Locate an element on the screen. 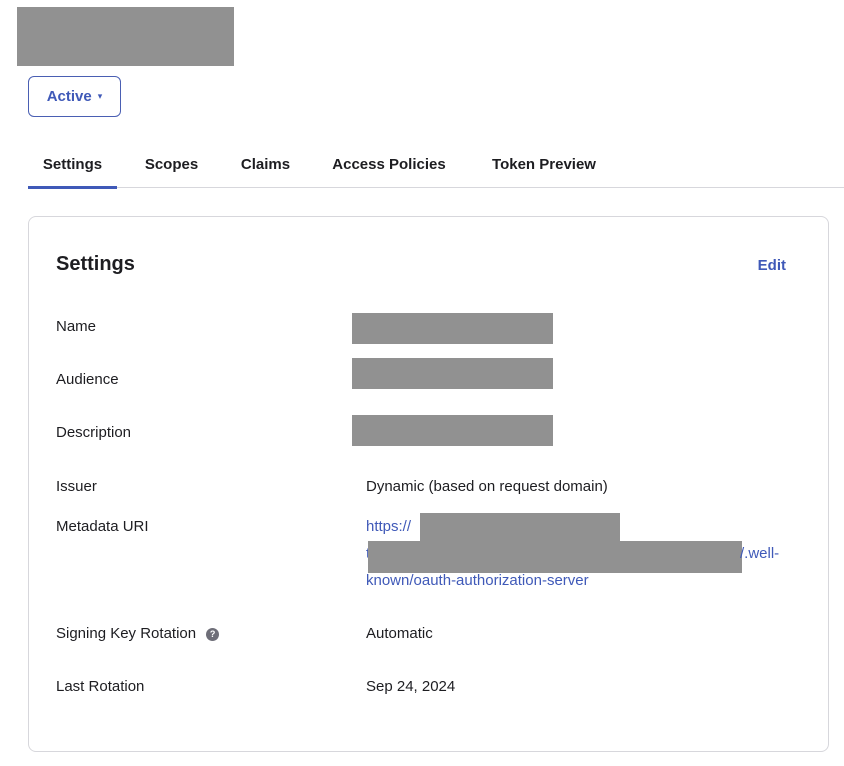  tab-label: Token Preview is located at coordinates (544, 164).